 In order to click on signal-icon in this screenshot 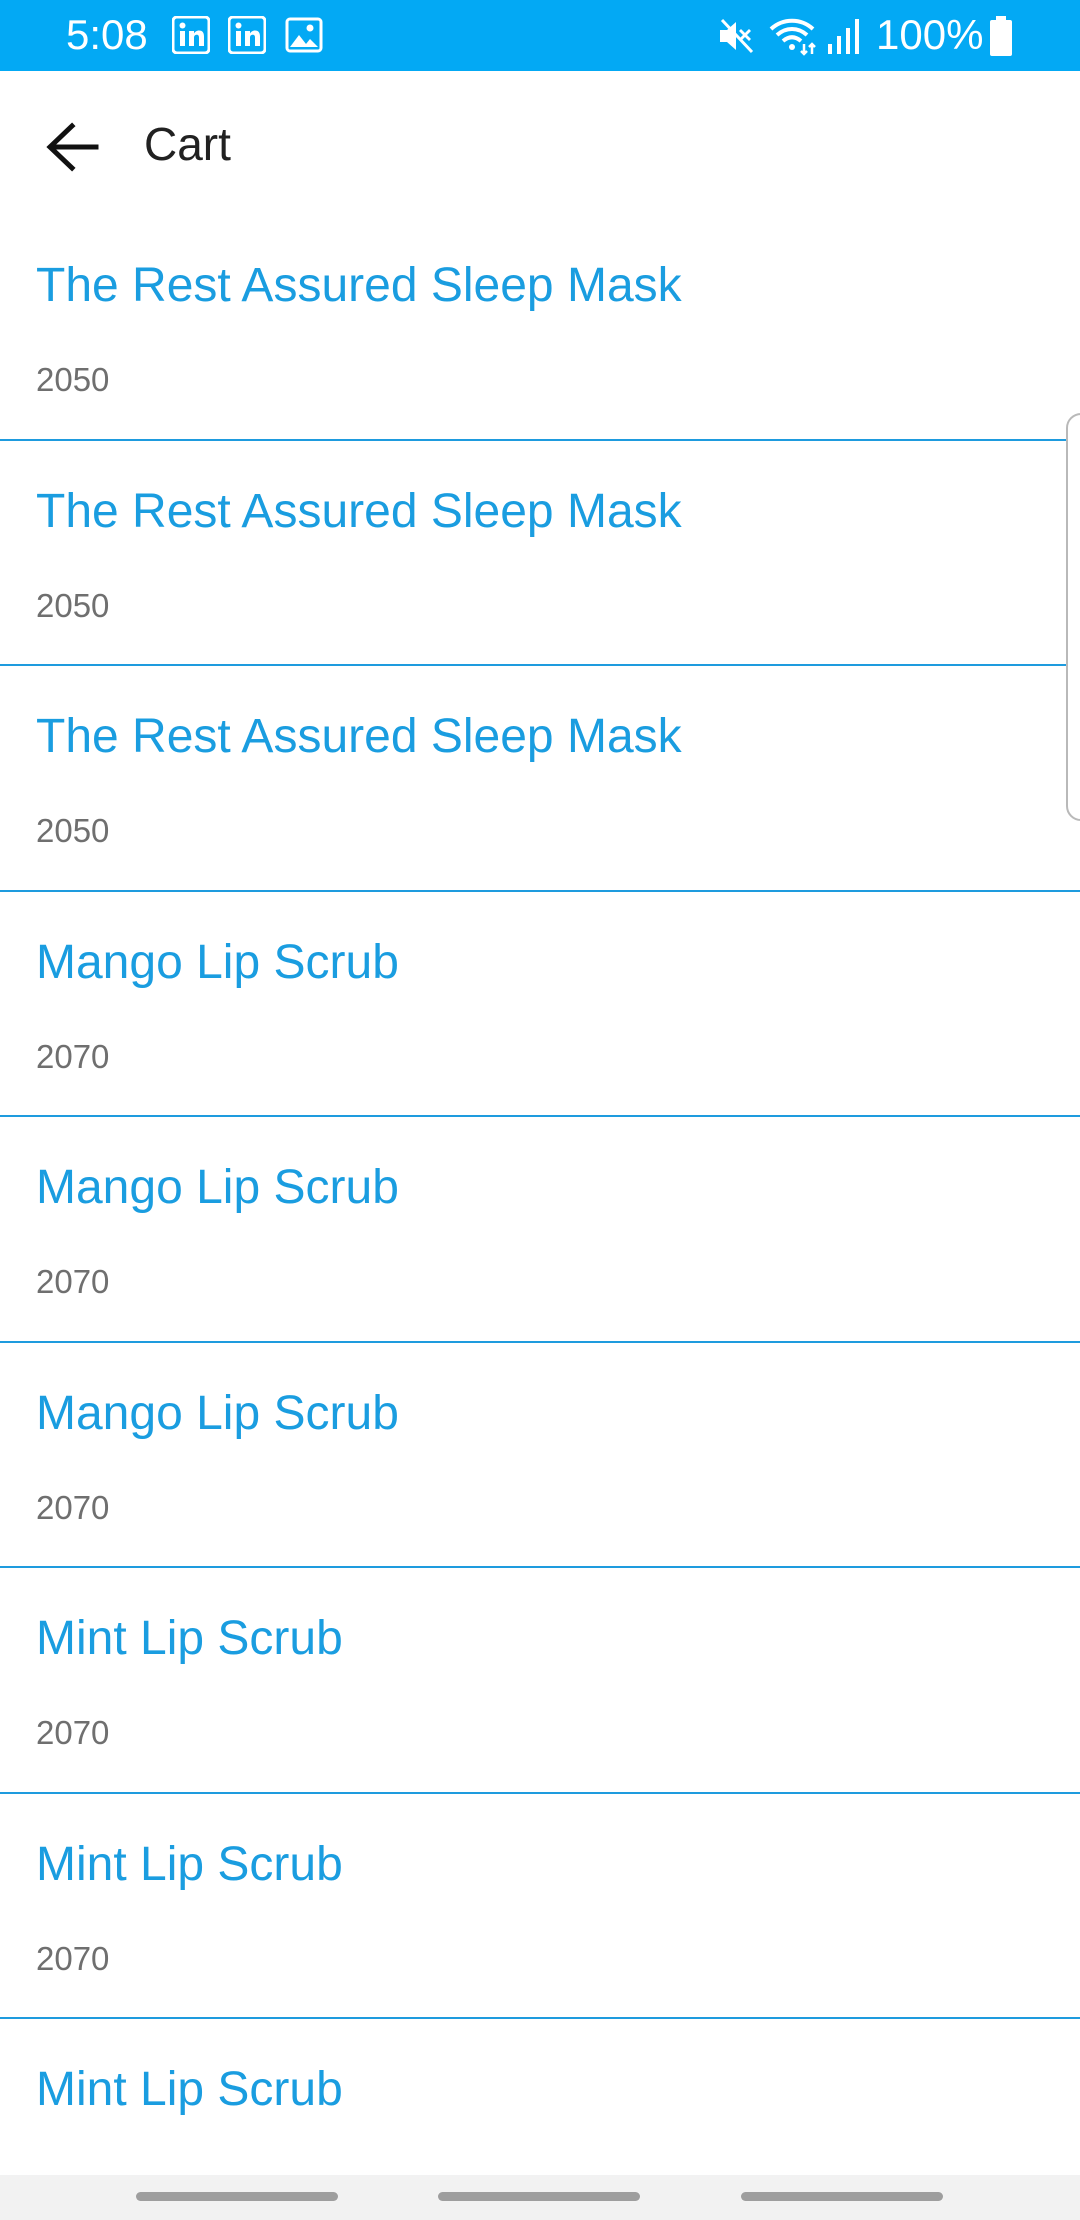, I will do `click(843, 36)`.